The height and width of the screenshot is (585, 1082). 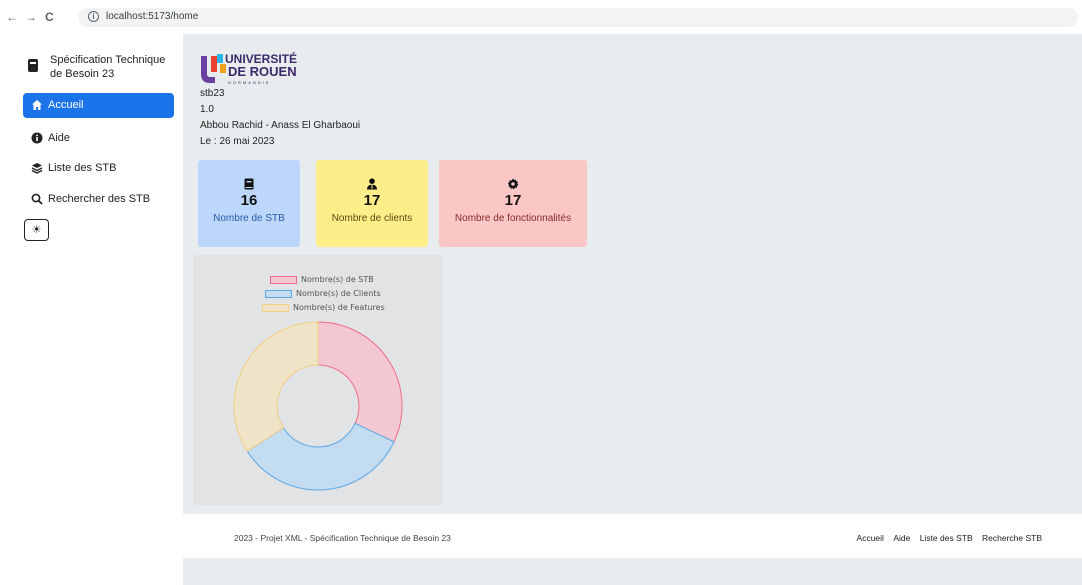 I want to click on stat-card-clients: 17 Nombre de clients, so click(x=372, y=203).